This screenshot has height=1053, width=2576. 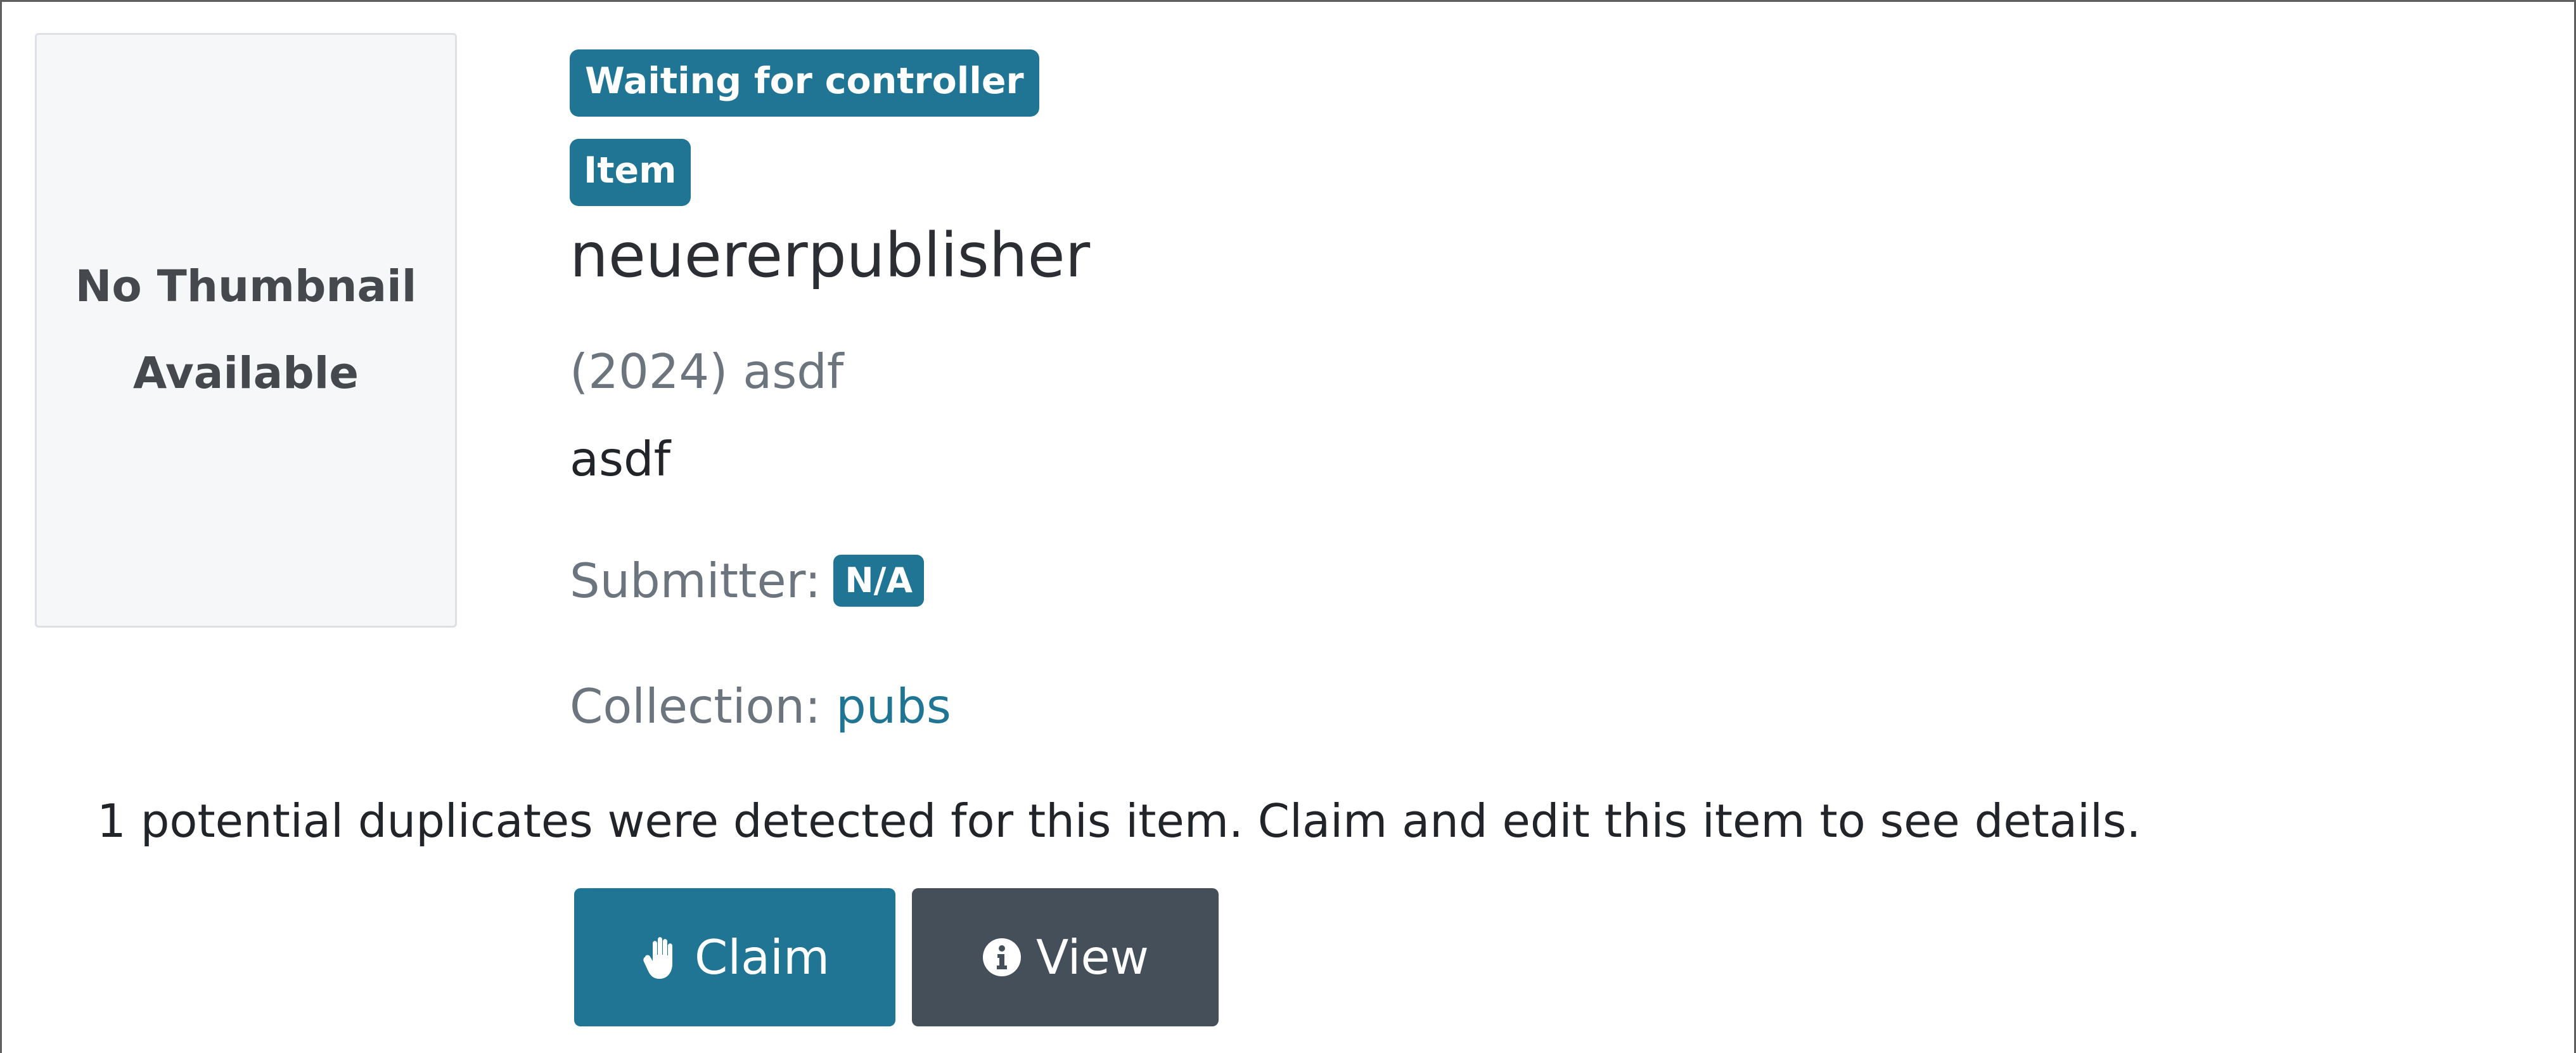 What do you see at coordinates (246, 286) in the screenshot?
I see `thumbnail-placeholder-line1: No Thumbnail` at bounding box center [246, 286].